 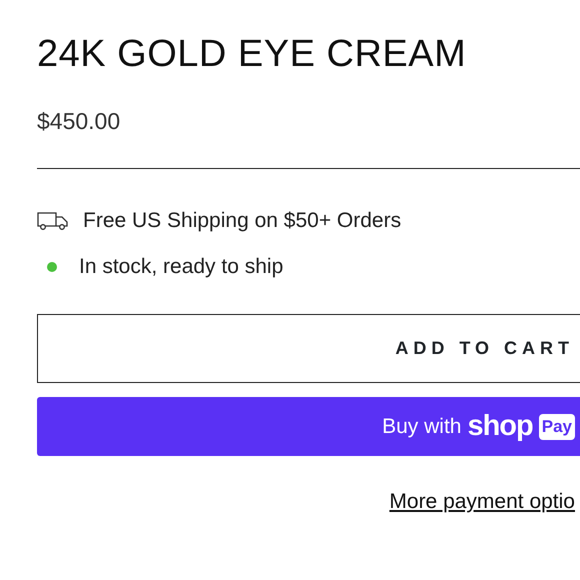 I want to click on stock-status: In stock, ready to ship, so click(x=181, y=267).